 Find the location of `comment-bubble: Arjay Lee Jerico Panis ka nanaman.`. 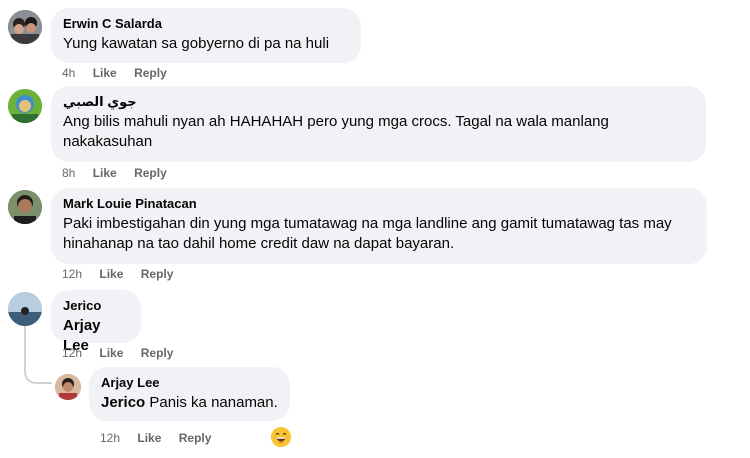

comment-bubble: Arjay Lee Jerico Panis ka nanaman. is located at coordinates (189, 394).